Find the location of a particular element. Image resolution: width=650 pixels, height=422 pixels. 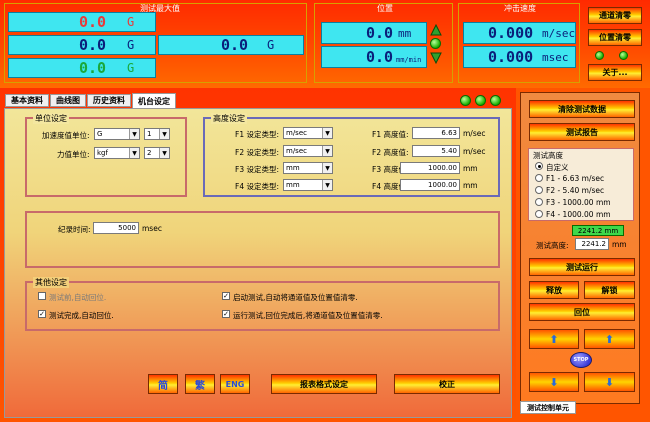

f3-type-value: mm is located at coordinates (293, 168).